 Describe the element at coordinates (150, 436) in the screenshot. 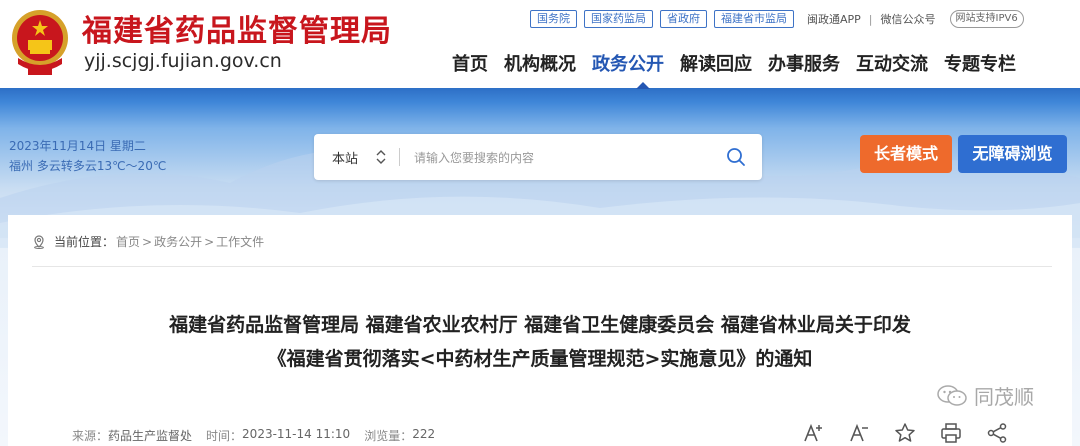

I see `source-value: 药品生产监督处` at that location.